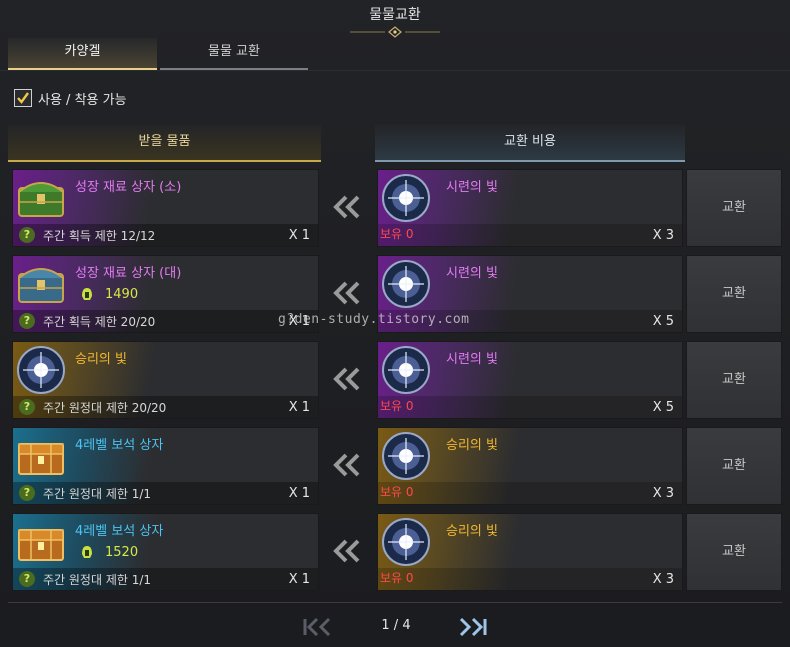 The image size is (790, 647). I want to click on filter-label: 사용 / 착용 가능, so click(82, 100).